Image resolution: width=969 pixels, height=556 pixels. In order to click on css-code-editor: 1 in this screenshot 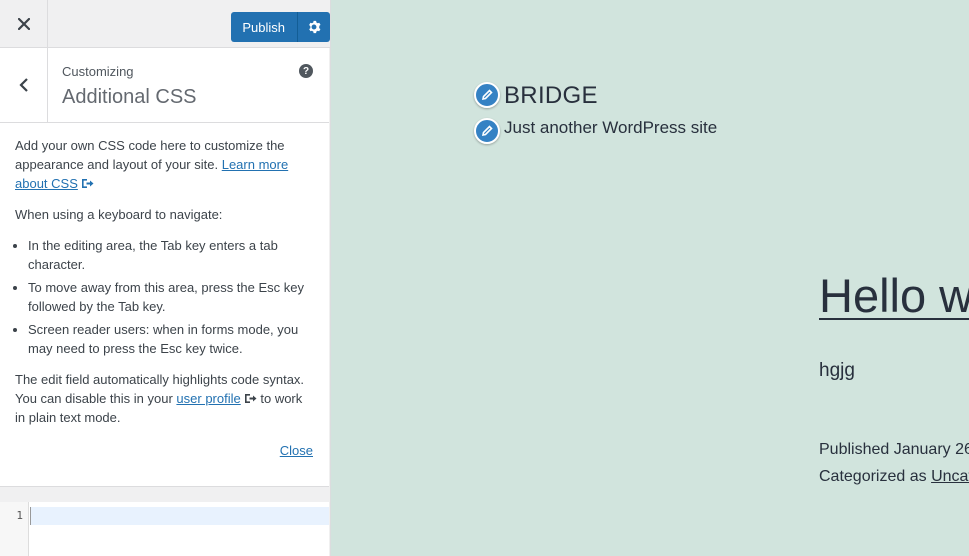, I will do `click(165, 529)`.